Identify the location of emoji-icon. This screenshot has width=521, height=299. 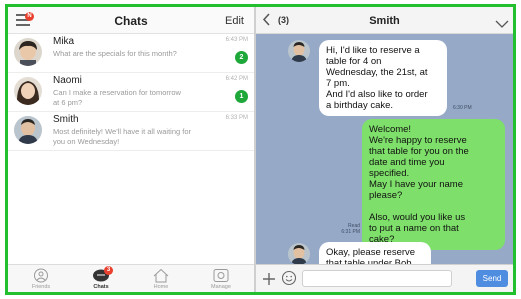
(289, 278).